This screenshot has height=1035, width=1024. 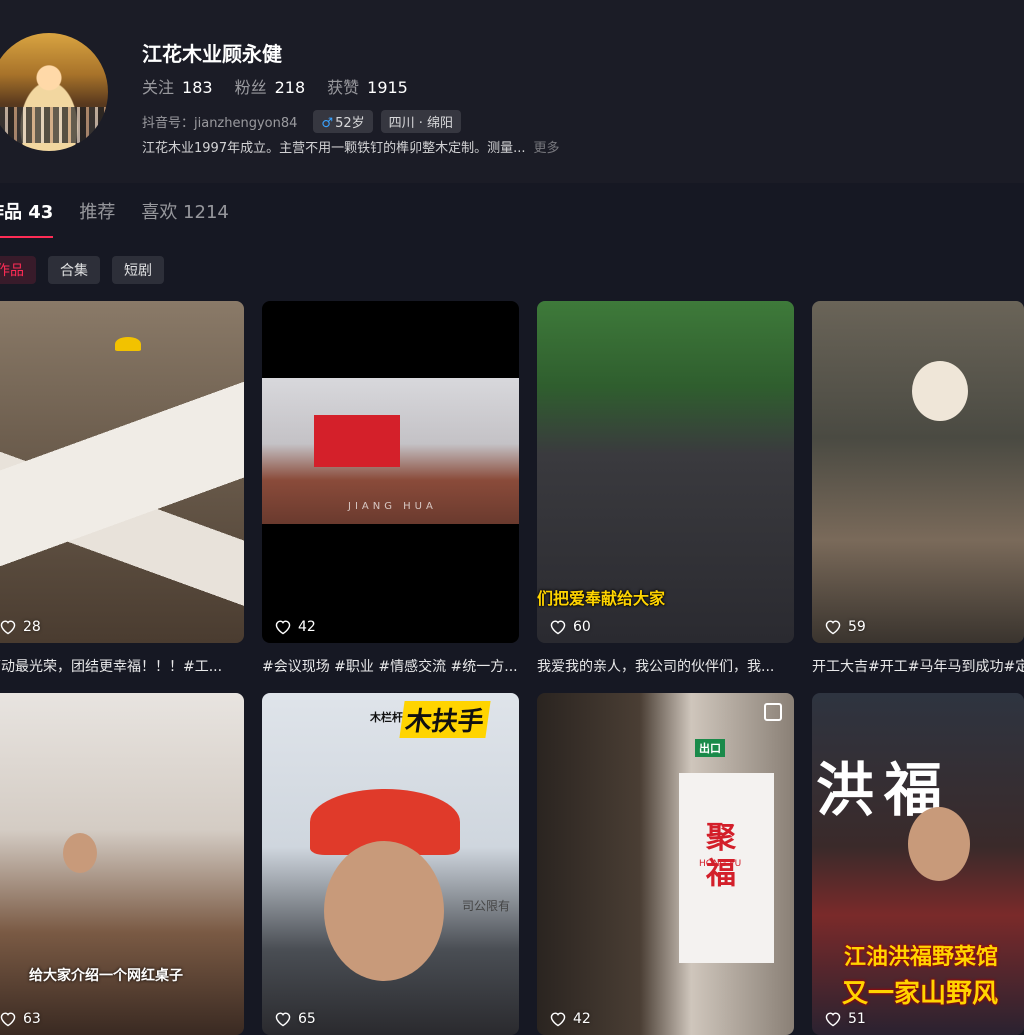 I want to click on video-overlay-text: 聚福, so click(x=717, y=857).